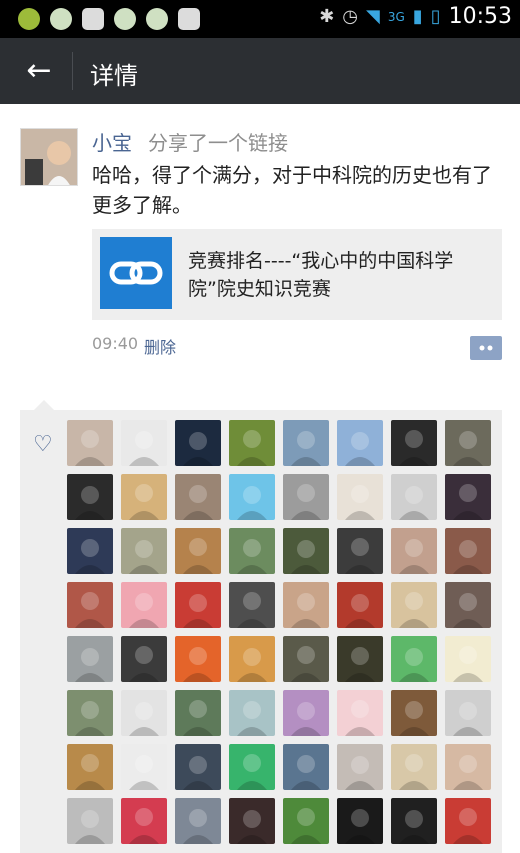 The image size is (520, 853). Describe the element at coordinates (44, 405) in the screenshot. I see `likes-pointer` at that location.